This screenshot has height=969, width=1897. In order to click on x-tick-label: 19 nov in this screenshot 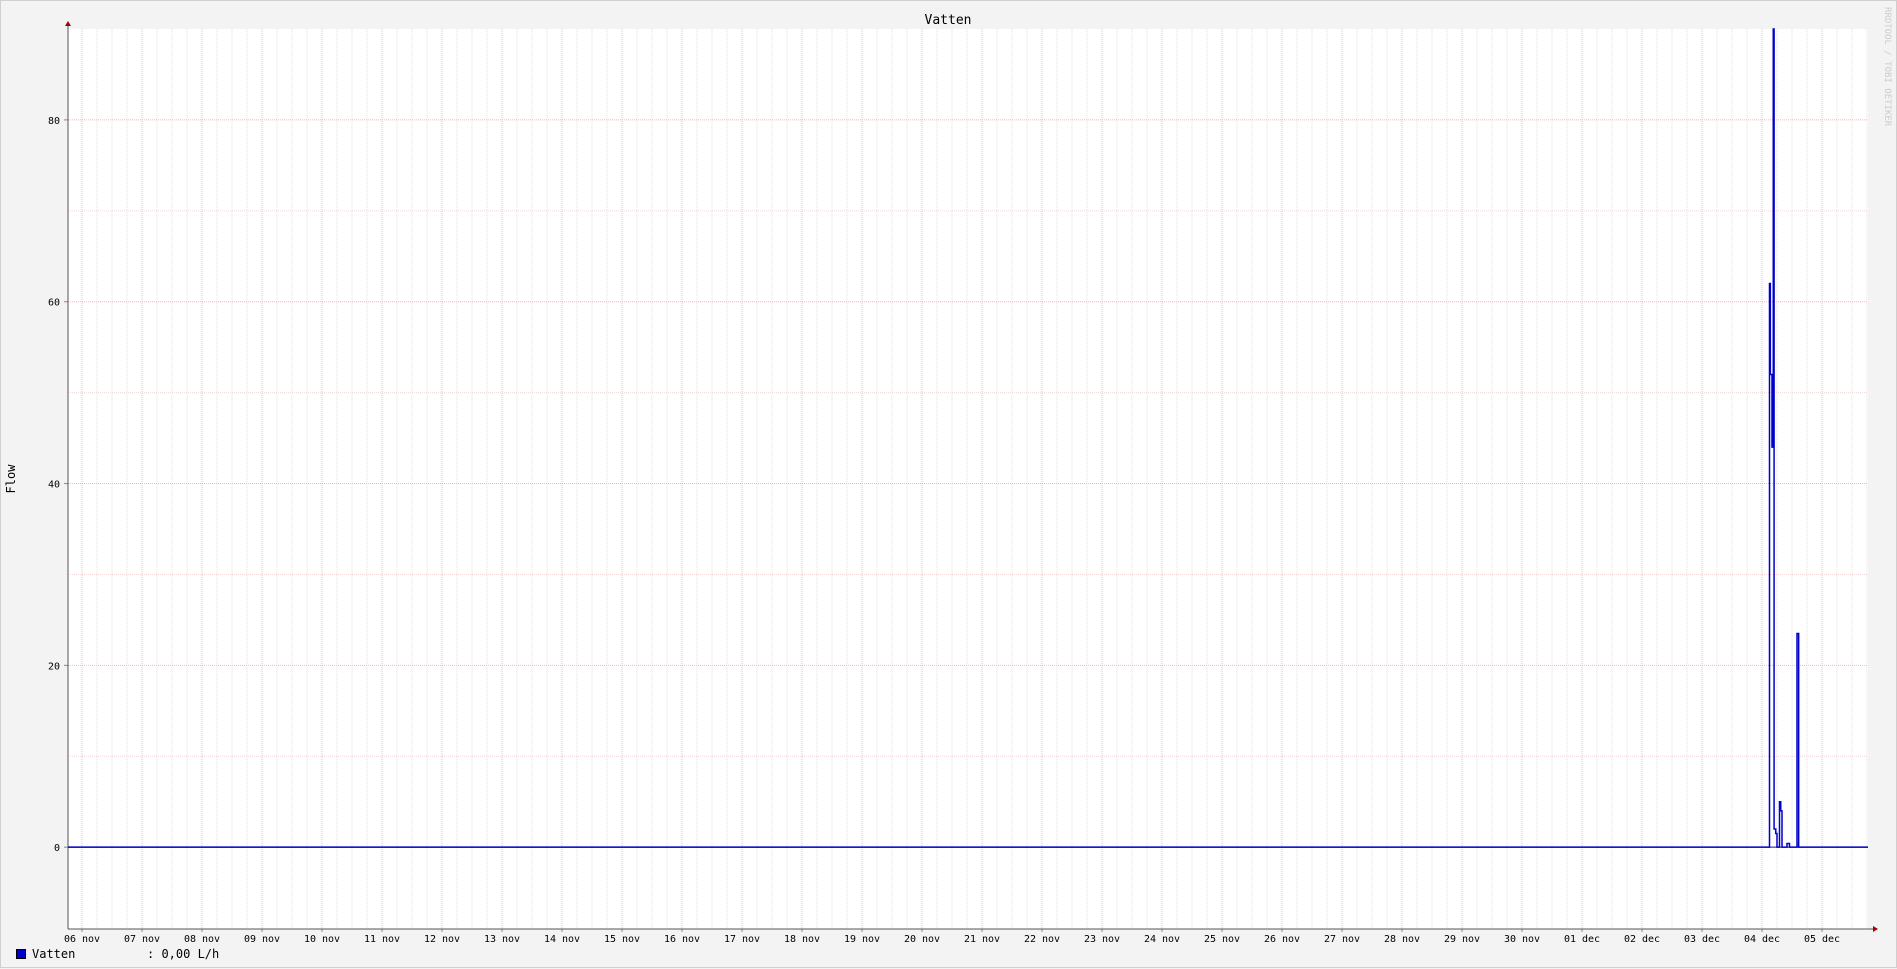, I will do `click(862, 939)`.